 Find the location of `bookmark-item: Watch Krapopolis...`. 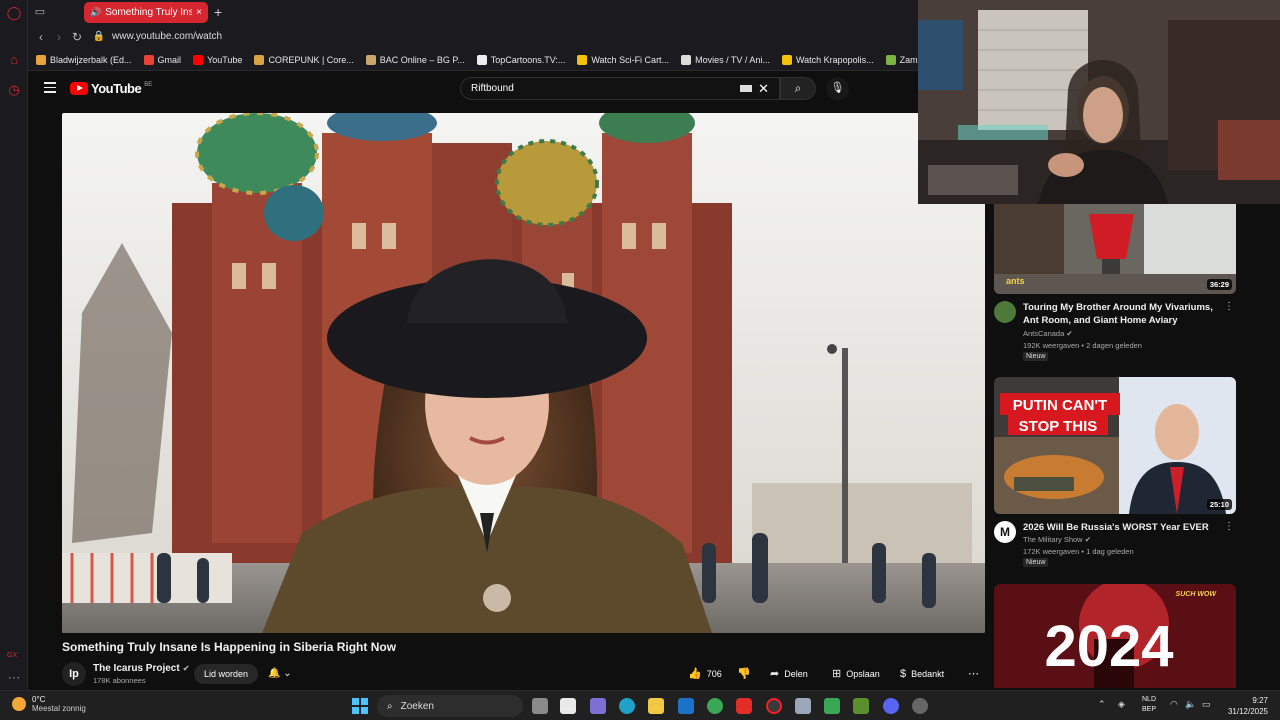

bookmark-item: Watch Krapopolis... is located at coordinates (827, 60).